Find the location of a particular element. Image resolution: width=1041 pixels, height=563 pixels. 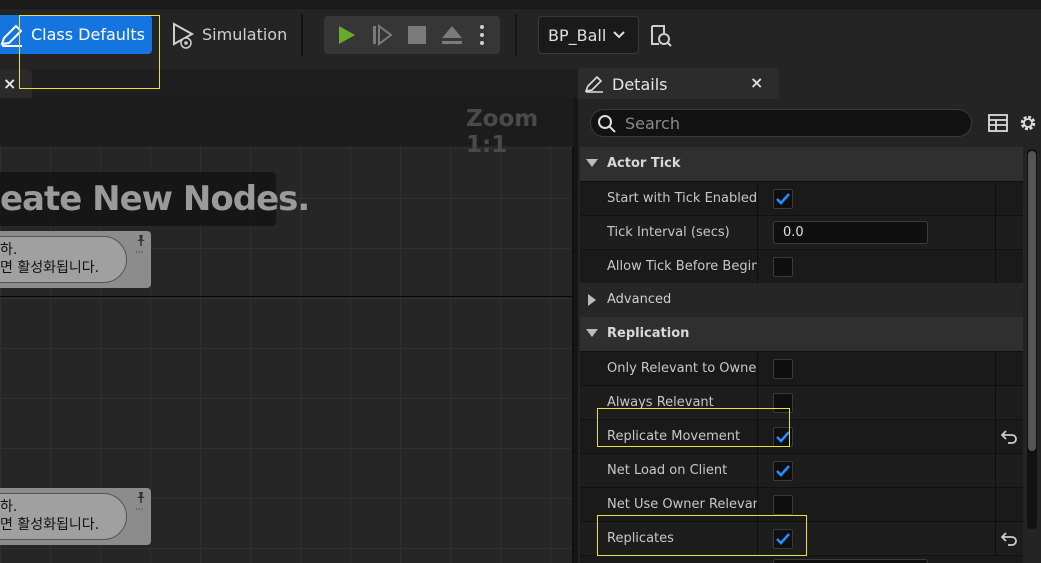

stop-icon is located at coordinates (417, 35).